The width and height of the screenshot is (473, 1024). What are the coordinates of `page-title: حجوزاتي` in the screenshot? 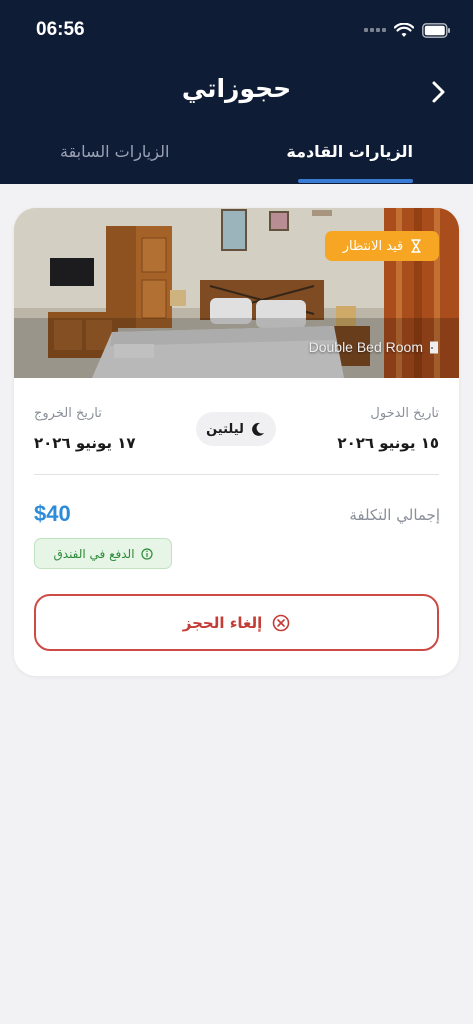 It's located at (236, 88).